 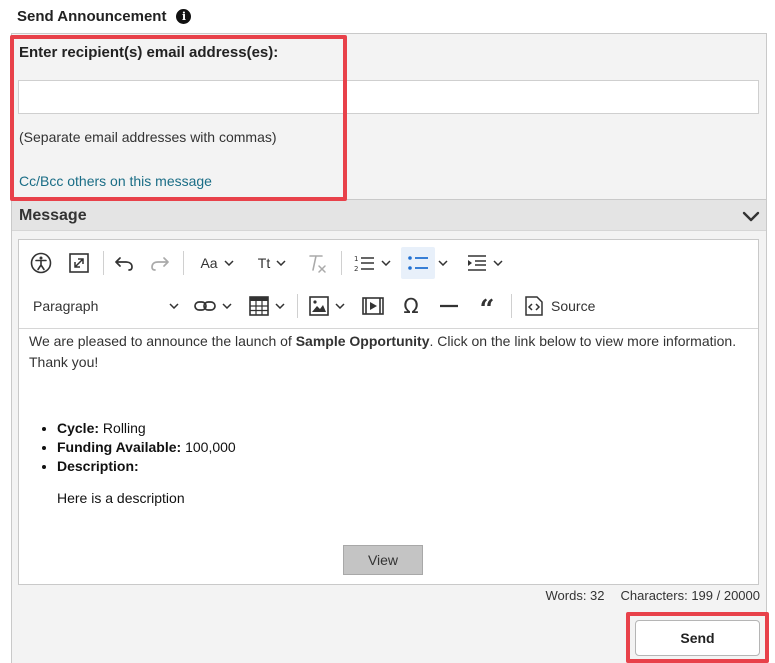 I want to click on blockquote-icon: “, so click(x=487, y=306).